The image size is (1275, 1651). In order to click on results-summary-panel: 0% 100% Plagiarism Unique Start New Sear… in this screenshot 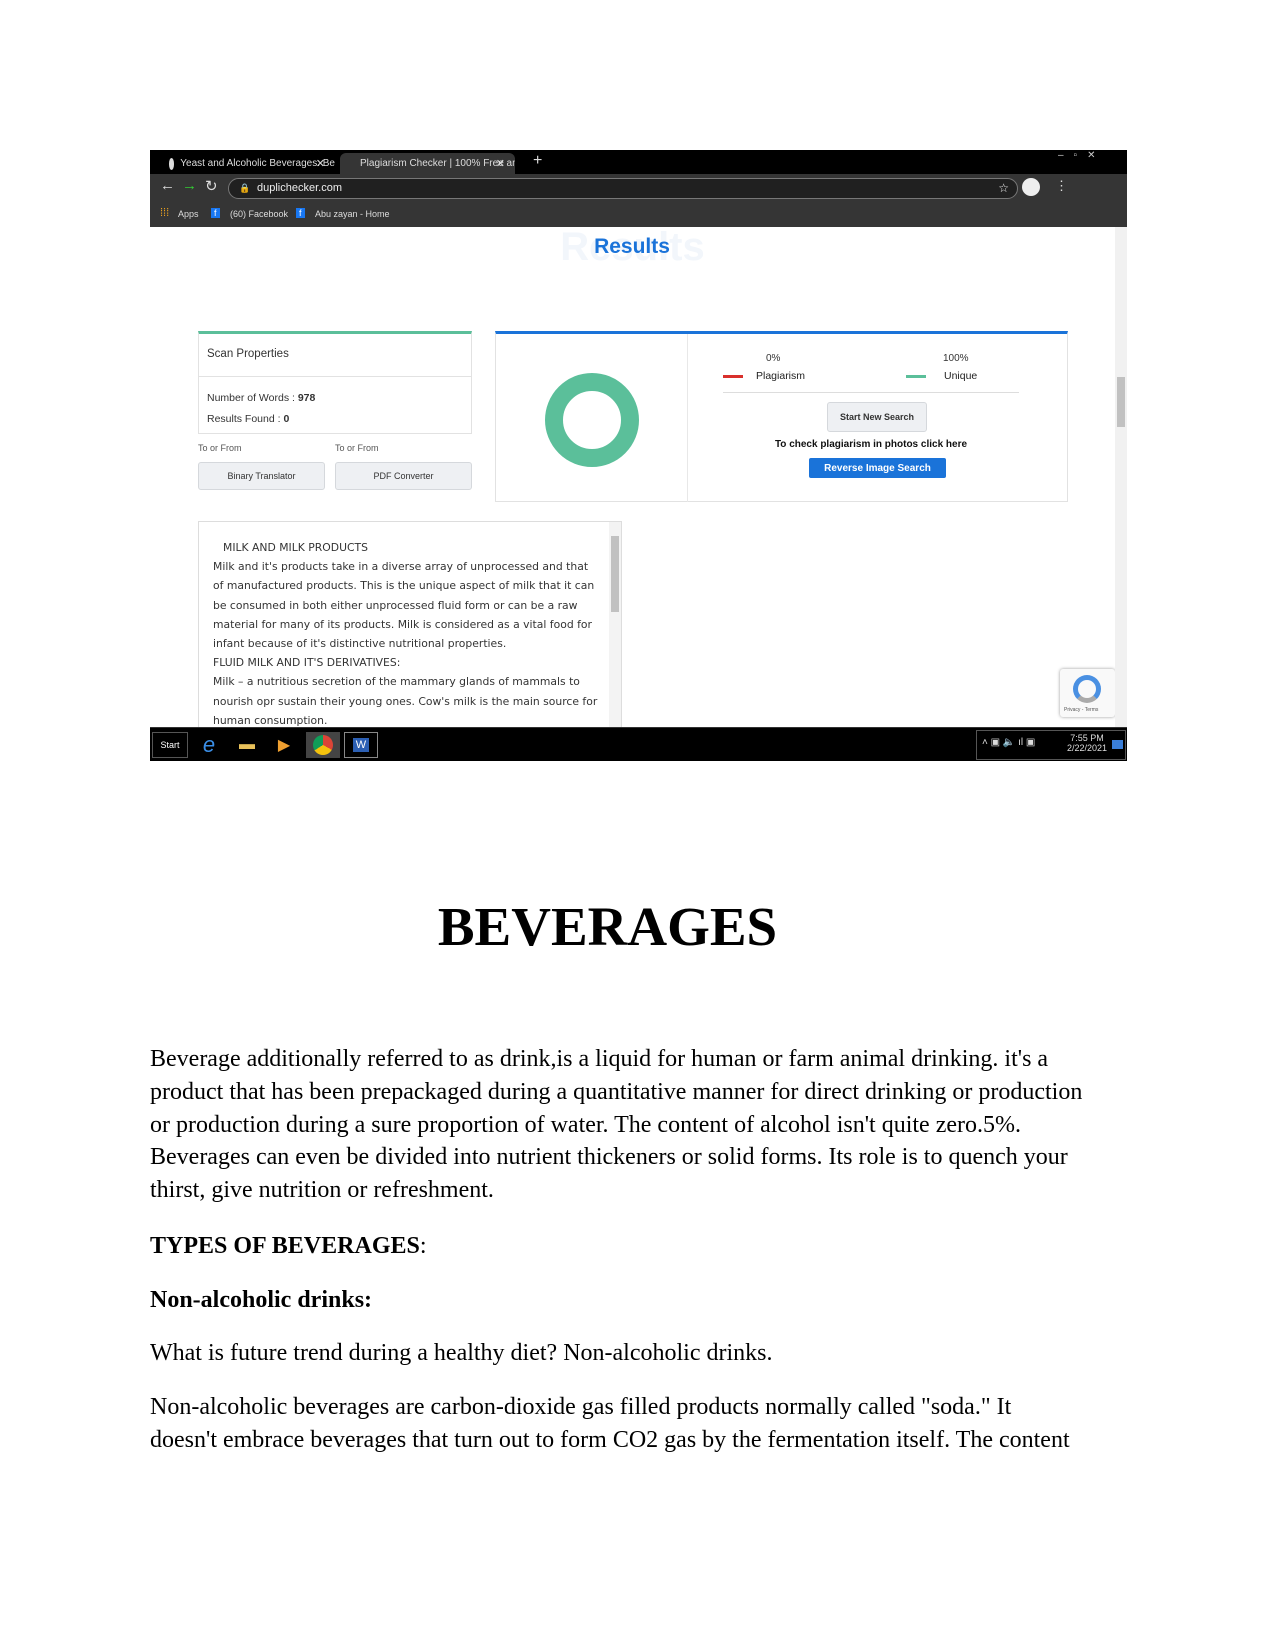, I will do `click(781, 416)`.